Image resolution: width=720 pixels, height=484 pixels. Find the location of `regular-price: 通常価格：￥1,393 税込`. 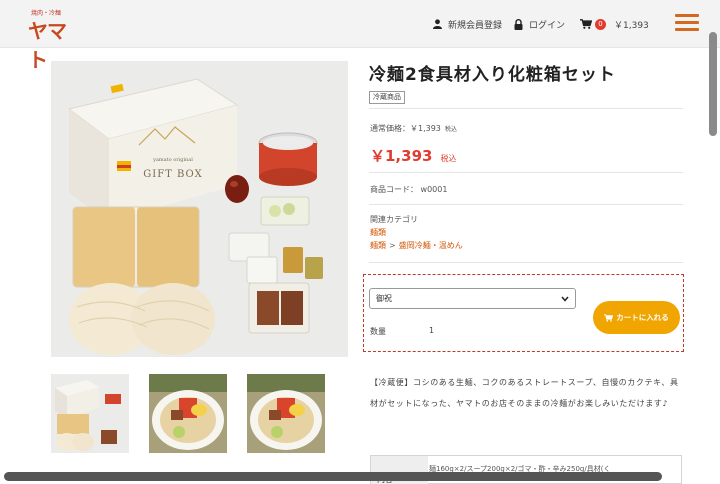

regular-price: 通常価格：￥1,393 税込 is located at coordinates (413, 128).